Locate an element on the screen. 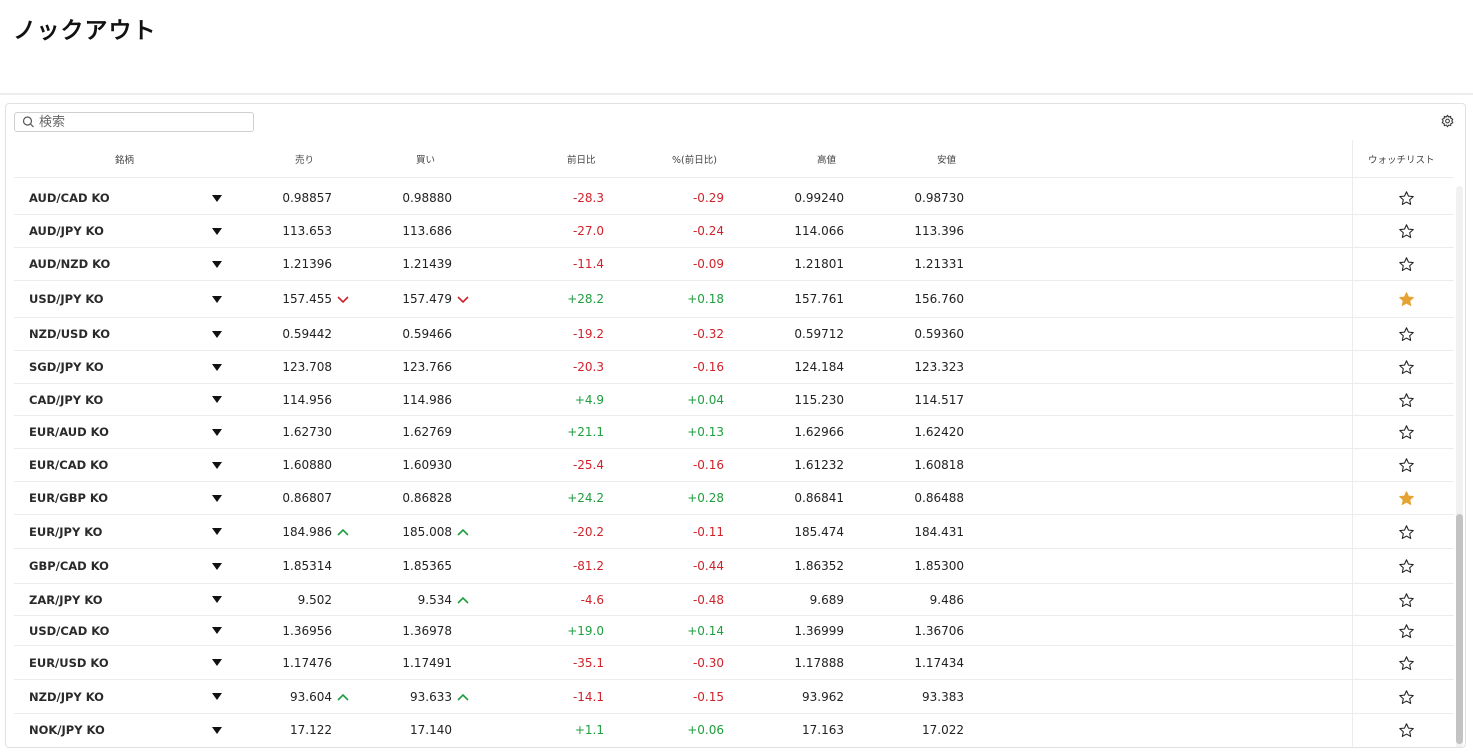 The image size is (1473, 752). sell-price: 1.21396 is located at coordinates (307, 264).